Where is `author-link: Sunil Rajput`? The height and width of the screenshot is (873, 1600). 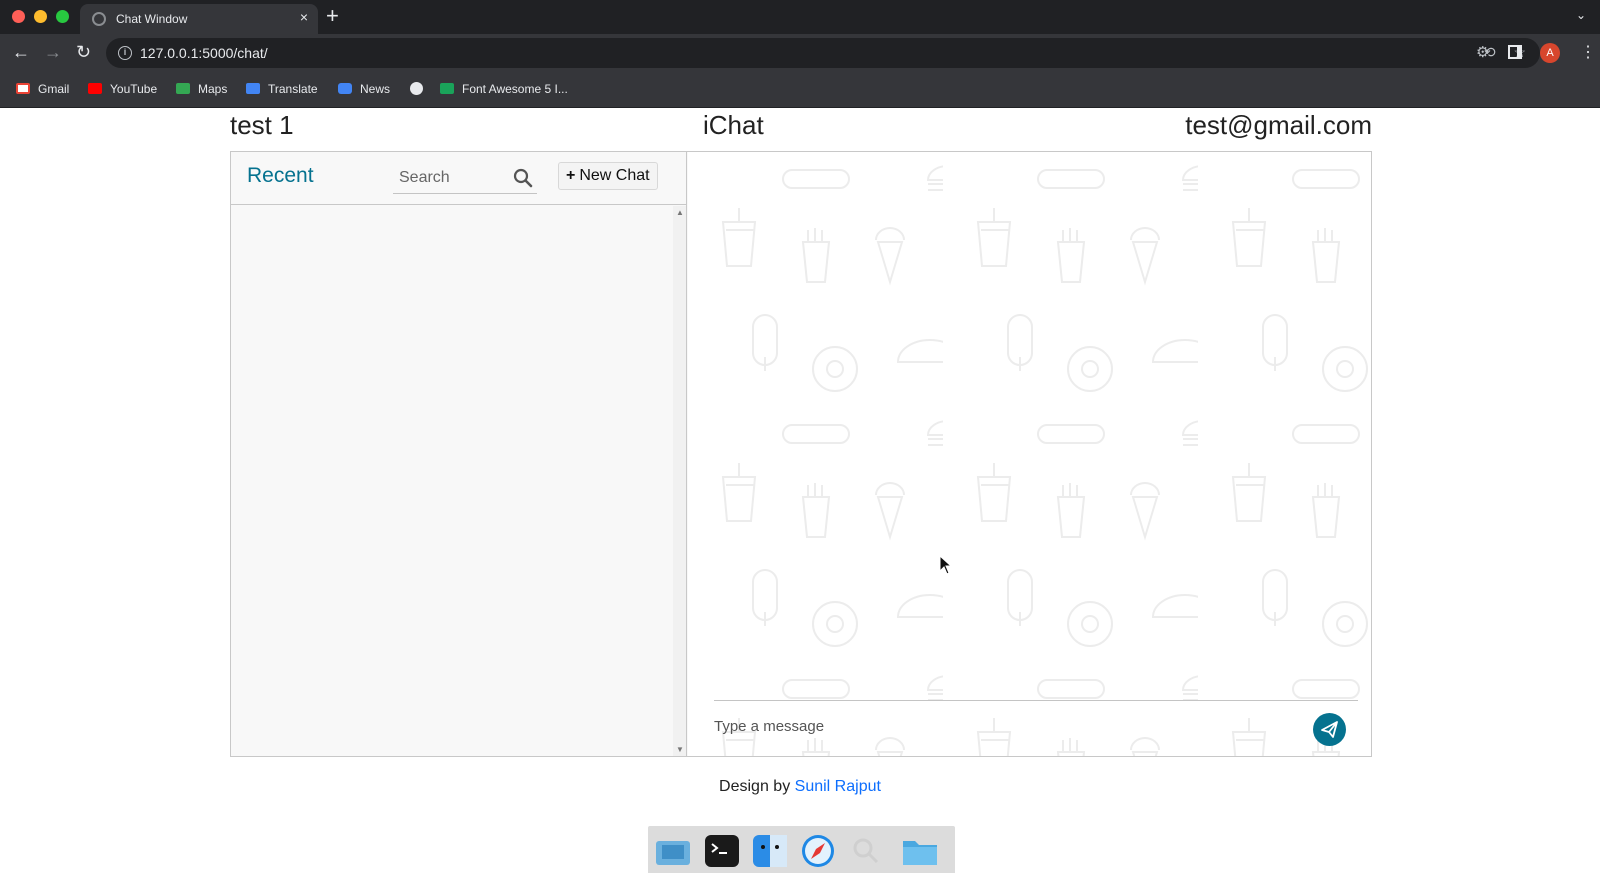 author-link: Sunil Rajput is located at coordinates (838, 786).